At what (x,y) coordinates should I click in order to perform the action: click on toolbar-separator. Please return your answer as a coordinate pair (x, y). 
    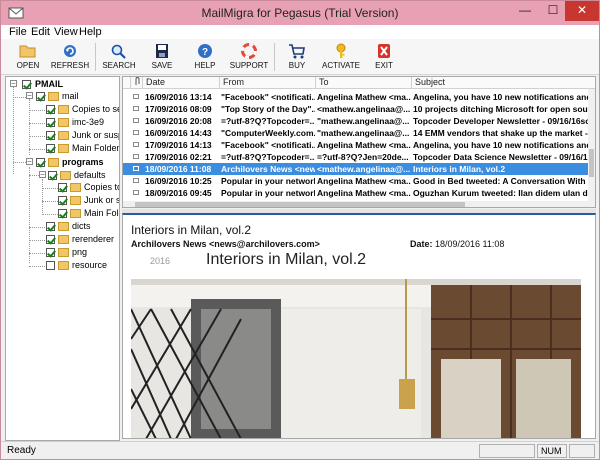
    Looking at the image, I should click on (274, 57).